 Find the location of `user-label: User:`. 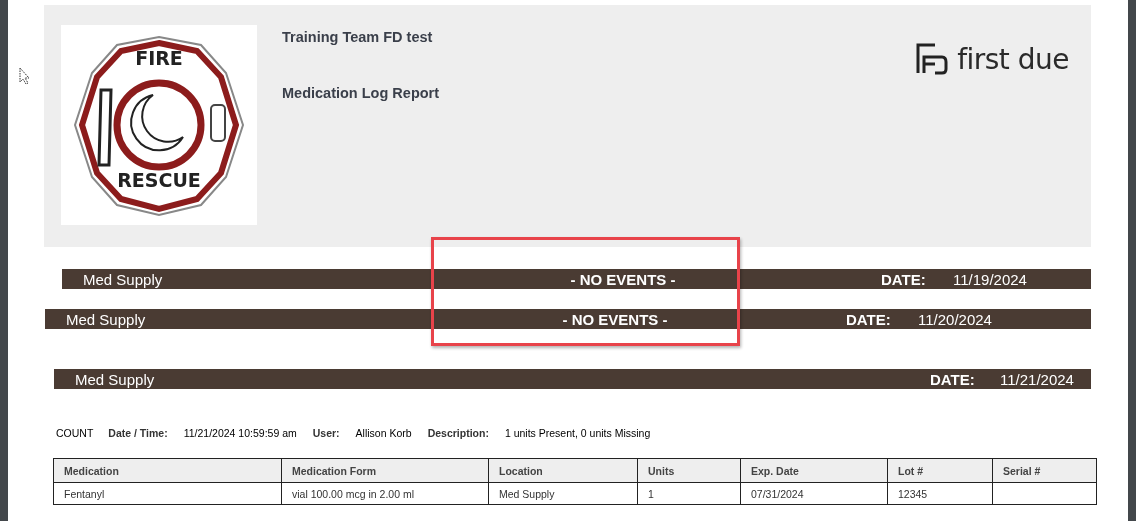

user-label: User: is located at coordinates (326, 433).